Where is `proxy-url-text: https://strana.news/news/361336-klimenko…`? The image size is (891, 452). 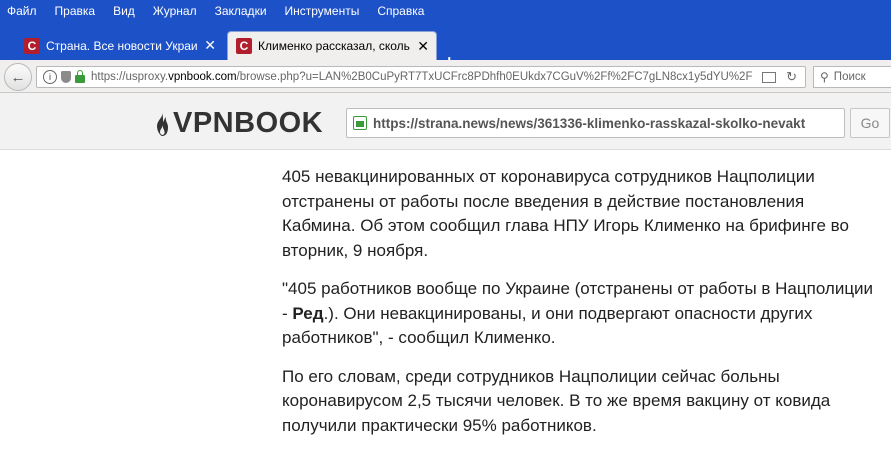 proxy-url-text: https://strana.news/news/361336-klimenko… is located at coordinates (589, 123).